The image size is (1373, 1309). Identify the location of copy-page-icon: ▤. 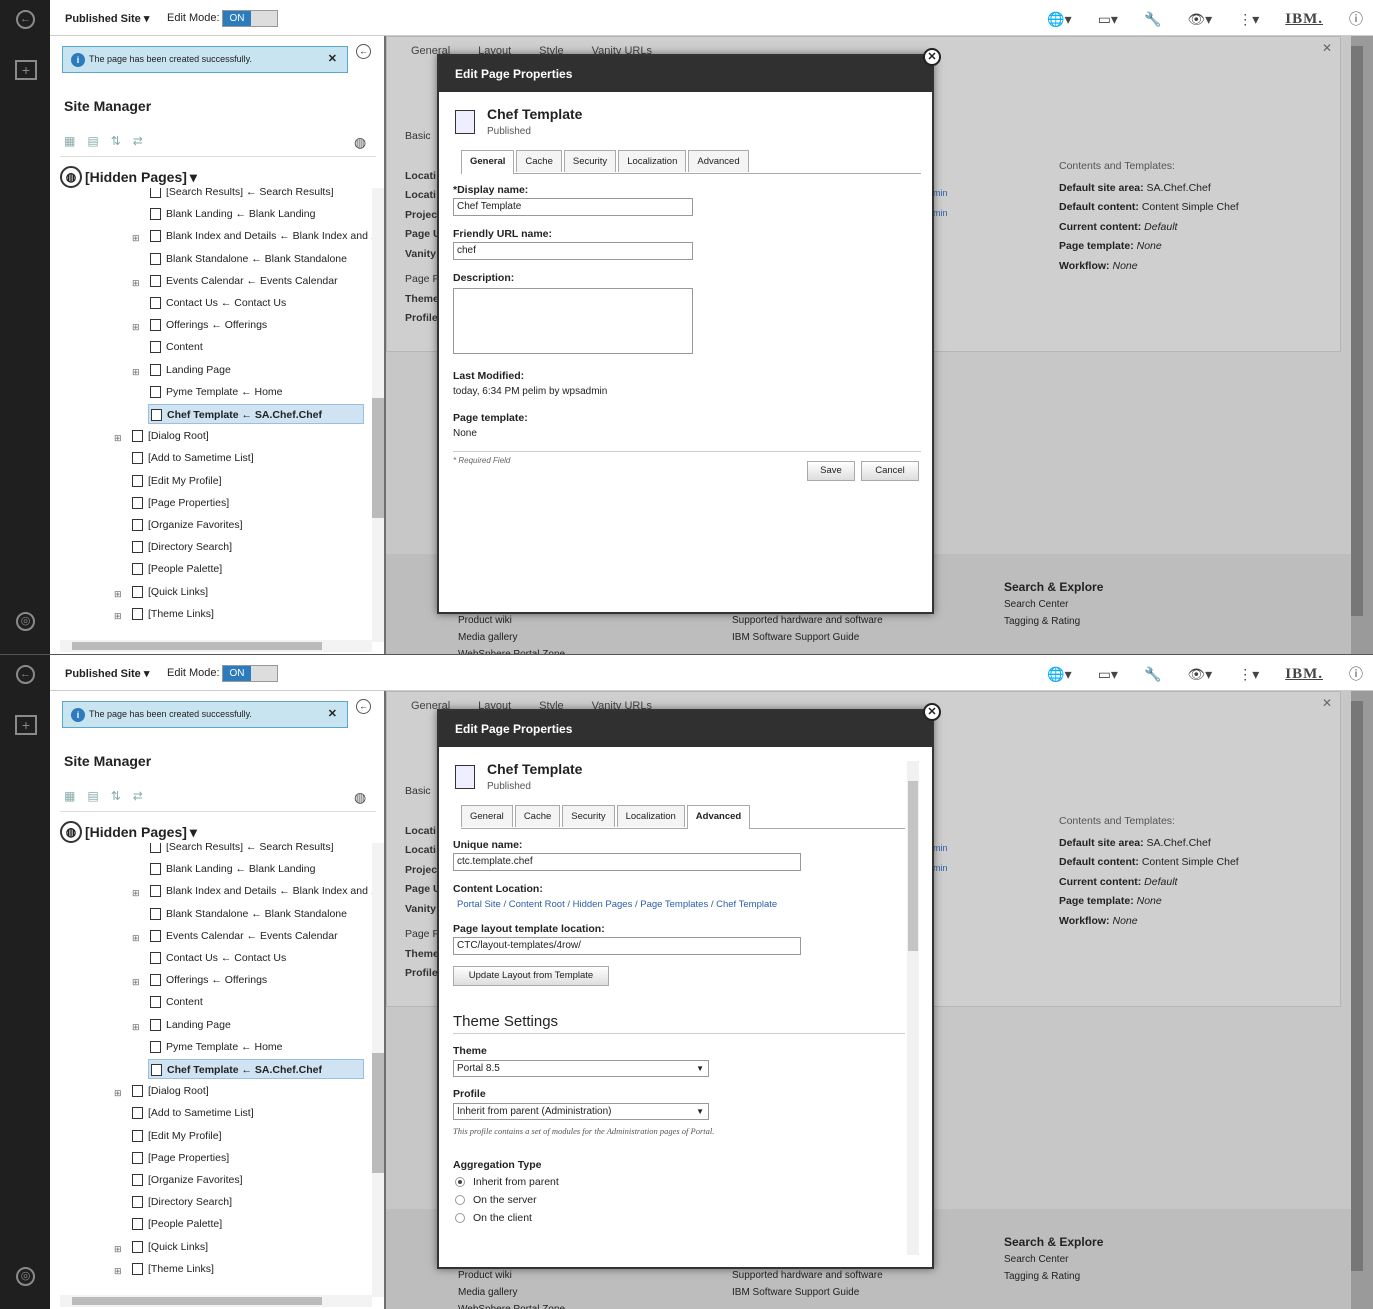
(92, 141).